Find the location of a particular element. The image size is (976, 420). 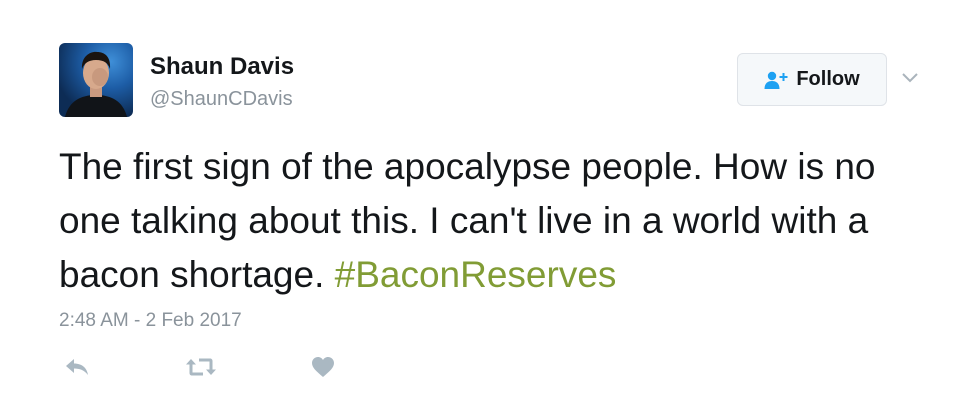

tweet-timestamp: 2:48 AM - 2 Feb 2017 is located at coordinates (150, 321).